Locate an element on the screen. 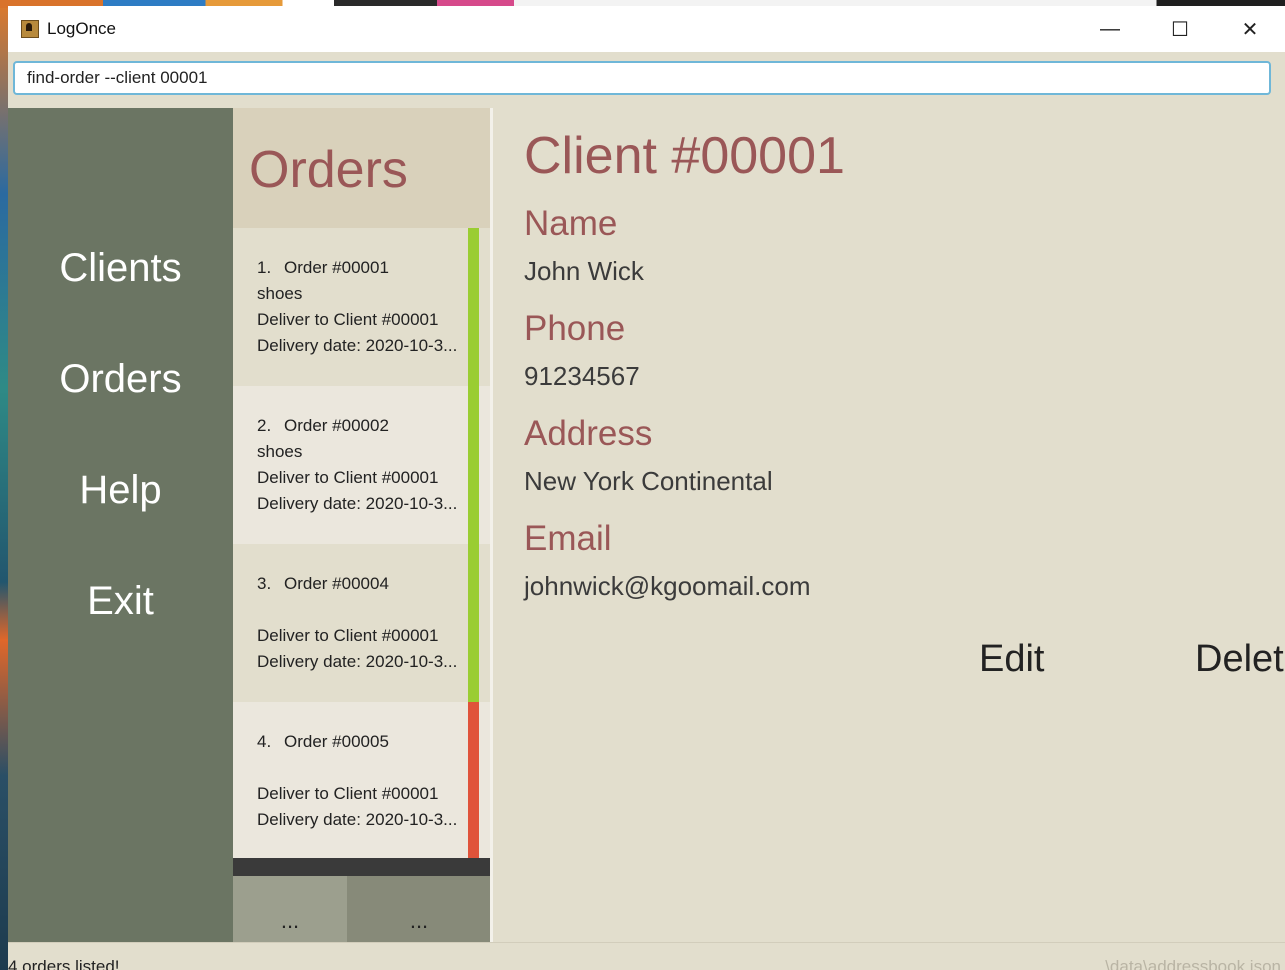 The height and width of the screenshot is (970, 1285). order-title-line: 2. Order #00002 is located at coordinates (323, 426).